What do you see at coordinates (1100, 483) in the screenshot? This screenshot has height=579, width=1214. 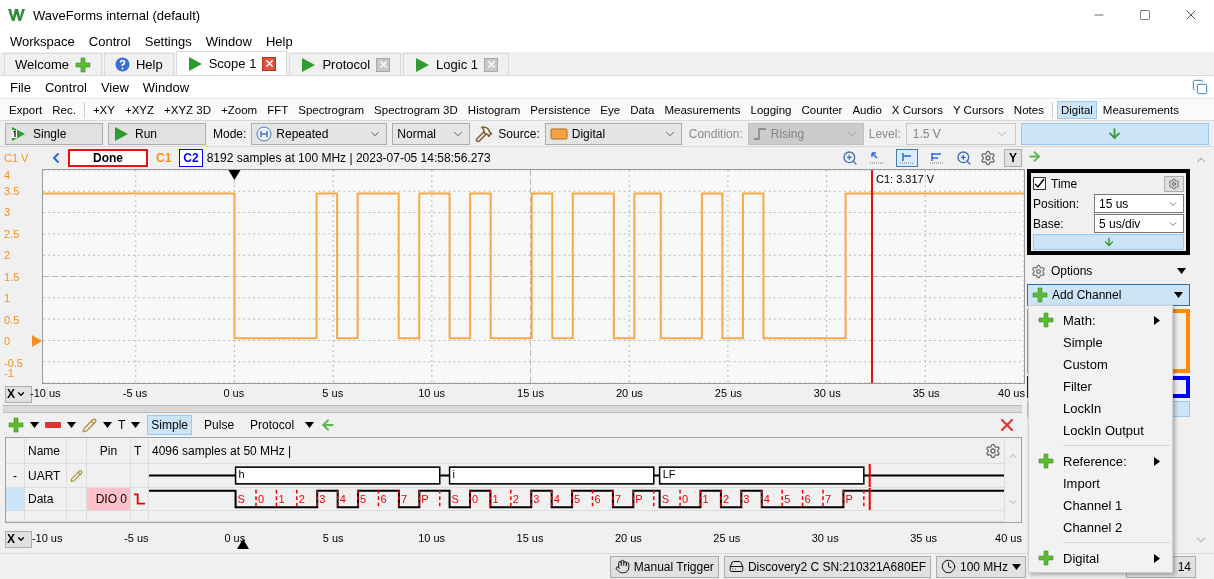 I see `menu-item: Import` at bounding box center [1100, 483].